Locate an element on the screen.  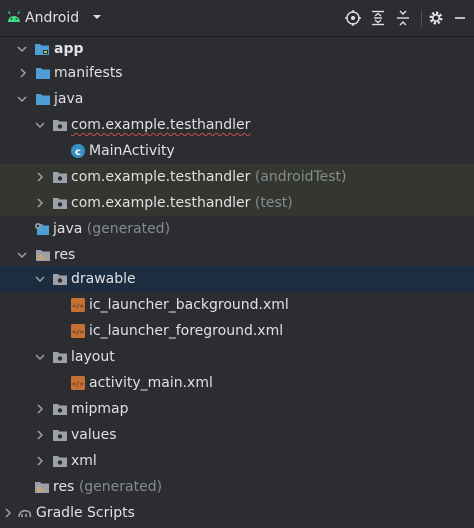
tree-item-main-activity: MainActivity is located at coordinates (237, 151).